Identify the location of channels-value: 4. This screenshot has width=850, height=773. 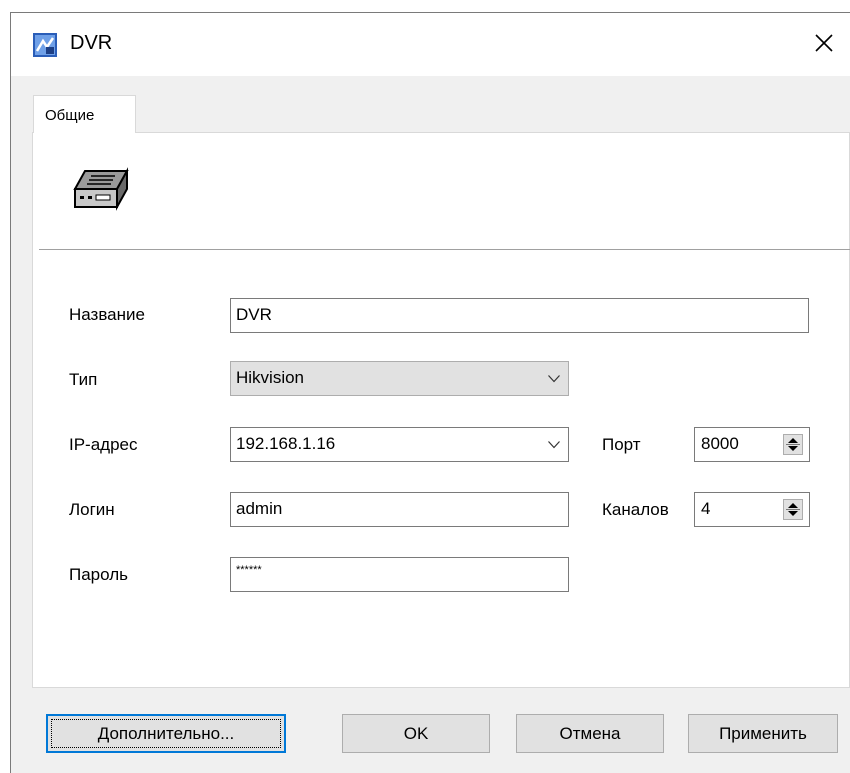
(706, 508).